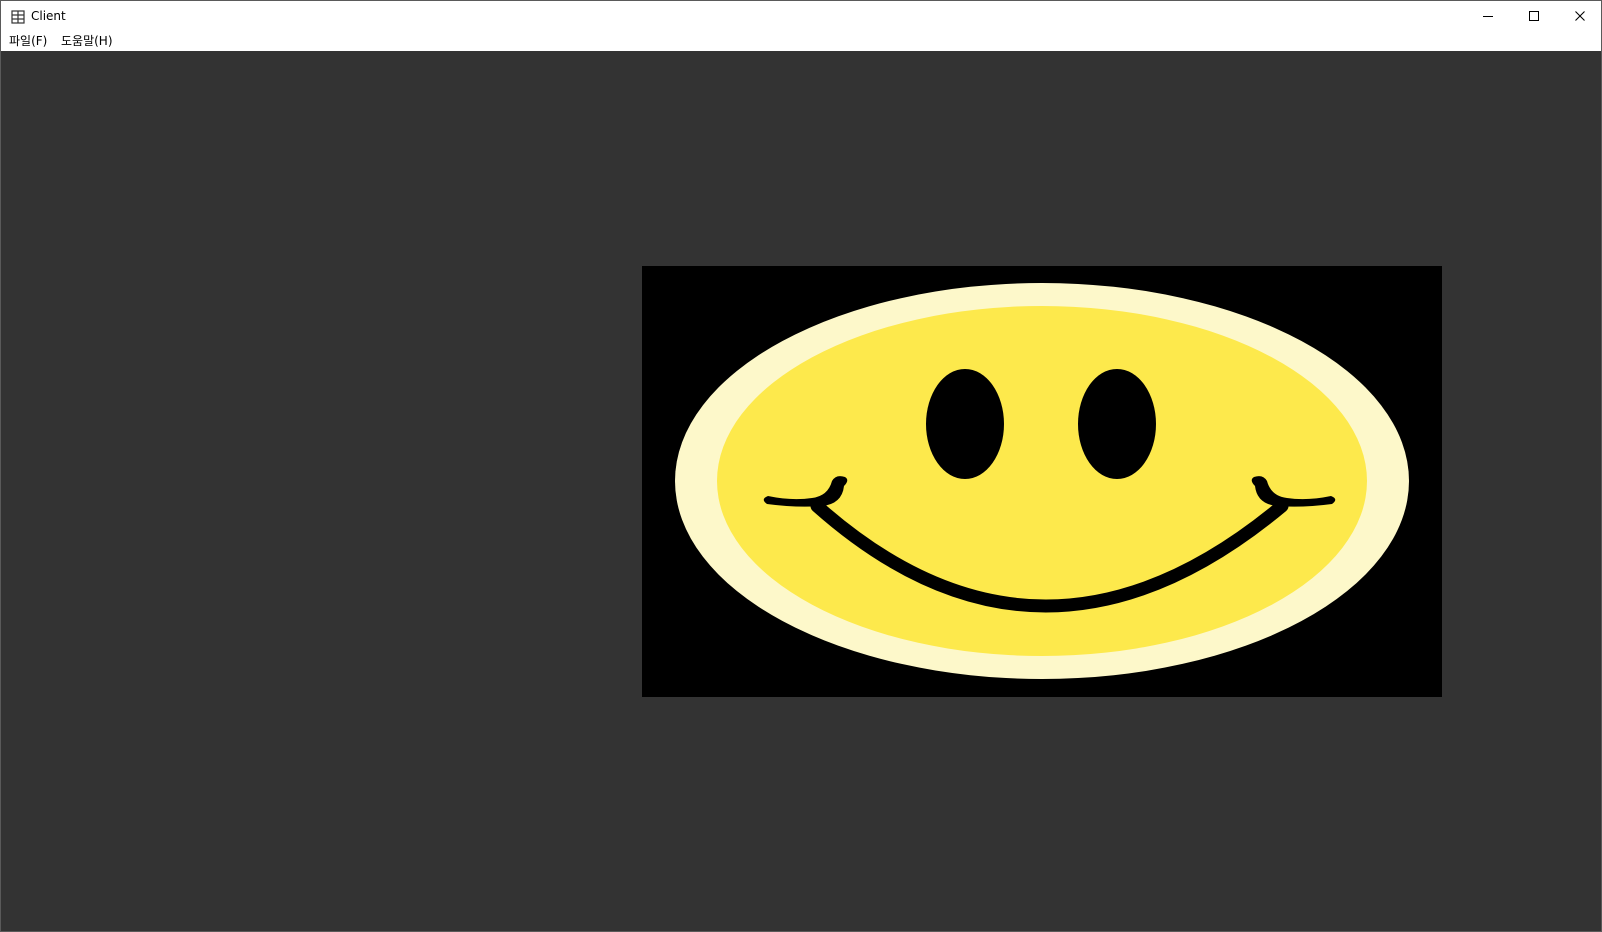 Image resolution: width=1602 pixels, height=932 pixels. Describe the element at coordinates (28, 41) in the screenshot. I see `menu-file: 파일(F)` at that location.